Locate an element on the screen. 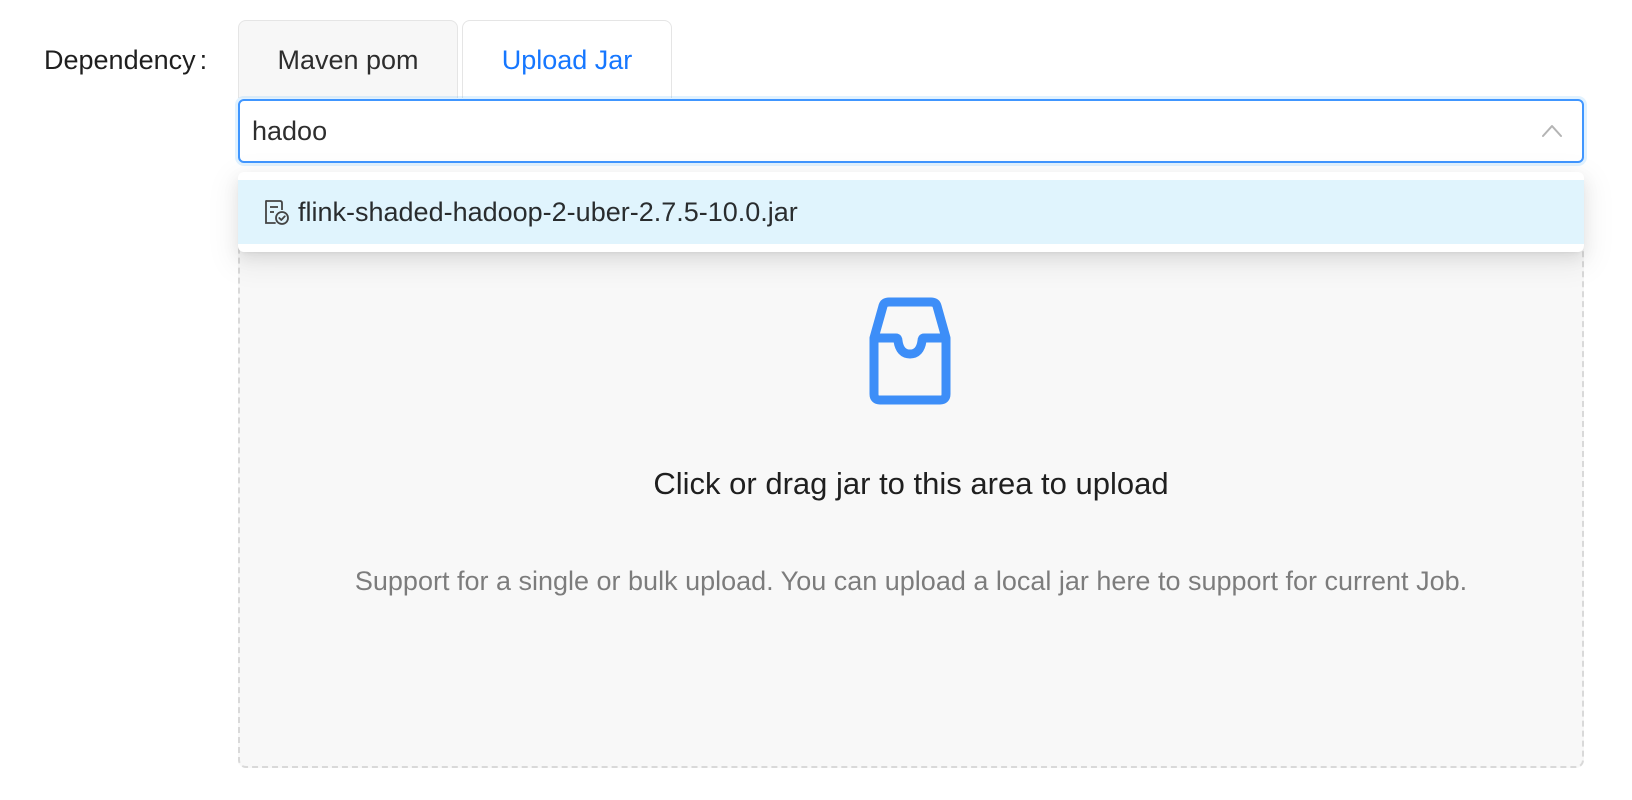 Image resolution: width=1632 pixels, height=800 pixels. jar-search-input is located at coordinates (872, 131).